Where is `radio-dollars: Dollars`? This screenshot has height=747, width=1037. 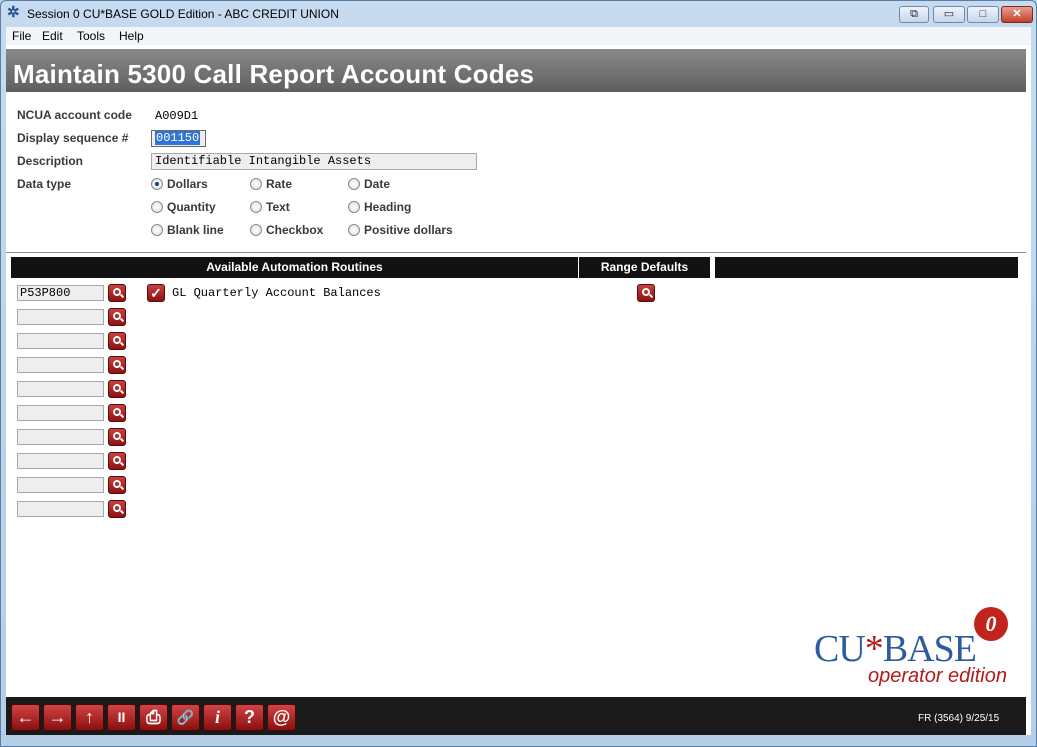 radio-dollars: Dollars is located at coordinates (191, 184).